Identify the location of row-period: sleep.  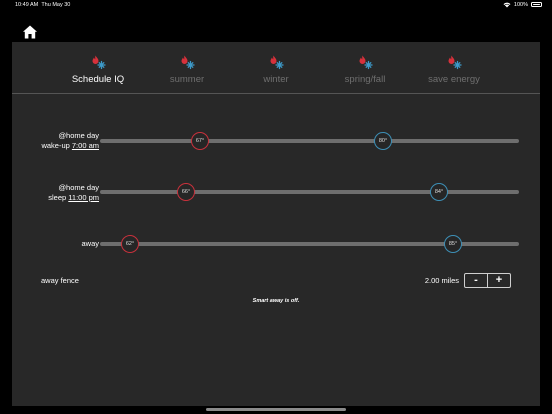
(57, 197).